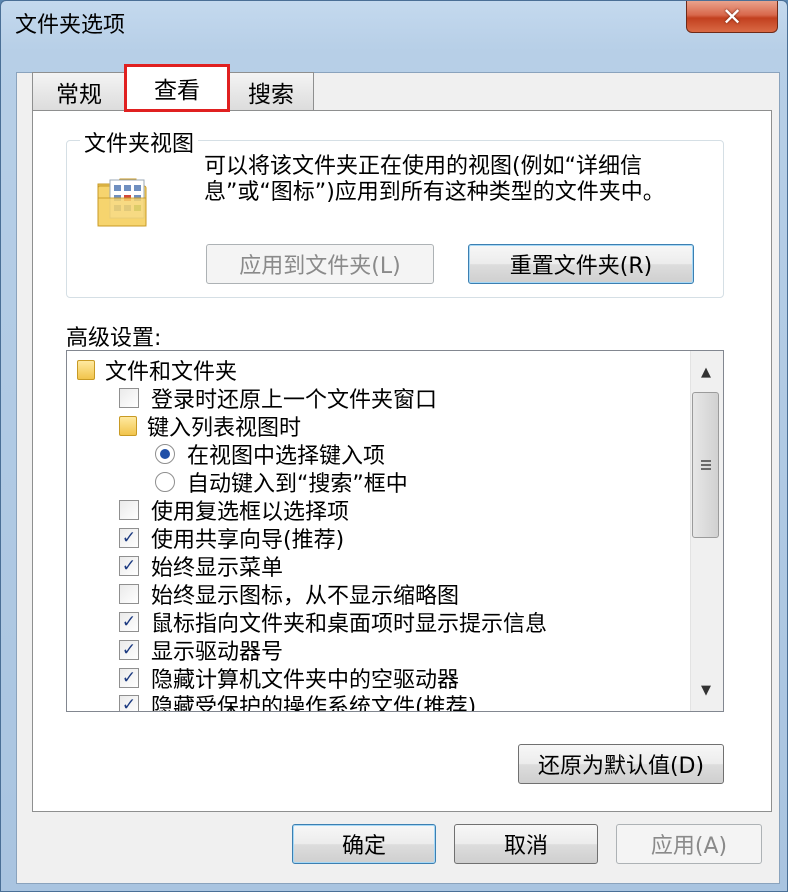  Describe the element at coordinates (689, 844) in the screenshot. I see `apply-button: 应用(A)` at that location.